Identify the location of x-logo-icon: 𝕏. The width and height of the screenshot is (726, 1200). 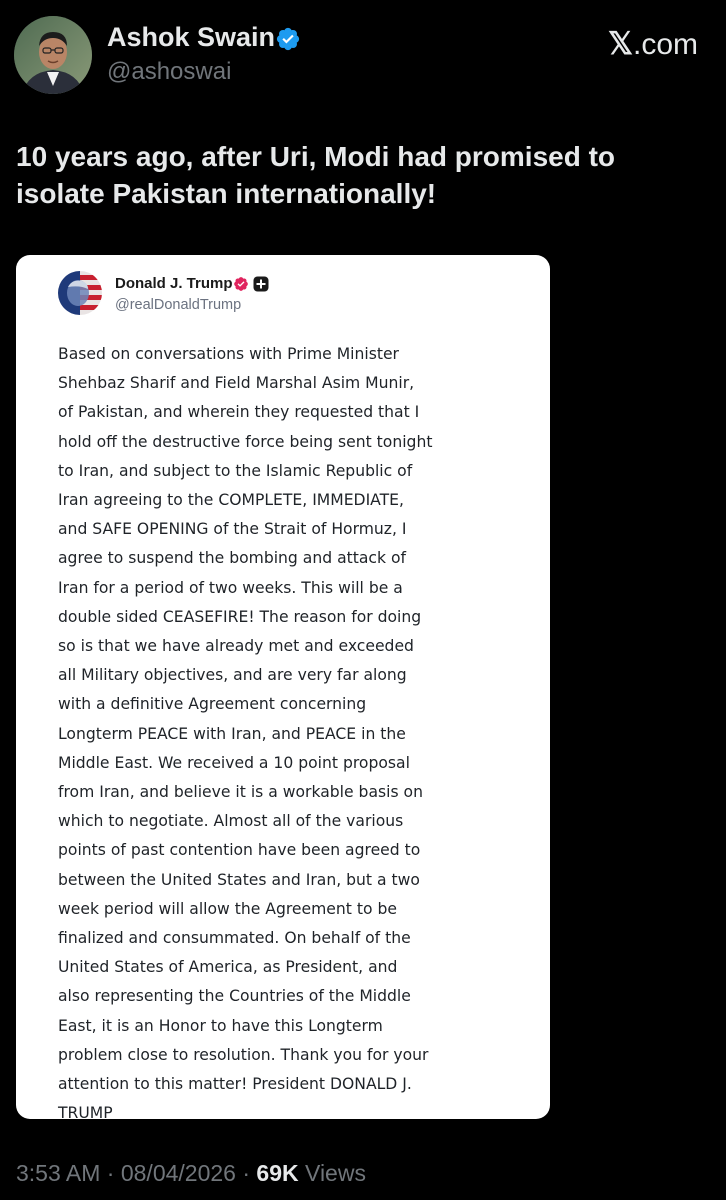
(620, 43).